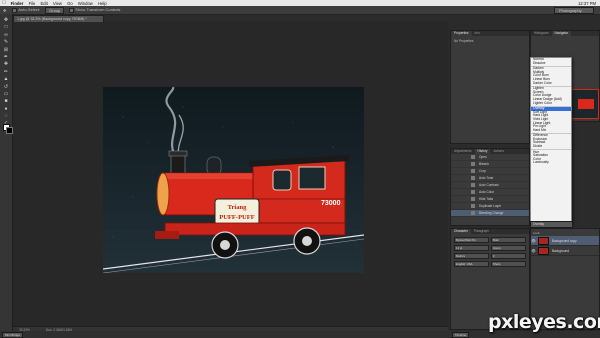 Image resolution: width=600 pixels, height=338 pixels. I want to click on layer-name: Background copy, so click(564, 240).